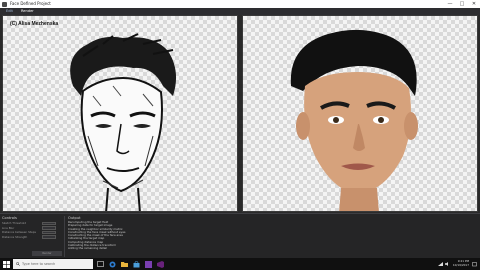 The width and height of the screenshot is (480, 270). What do you see at coordinates (474, 4) in the screenshot?
I see `close-button: ✕` at bounding box center [474, 4].